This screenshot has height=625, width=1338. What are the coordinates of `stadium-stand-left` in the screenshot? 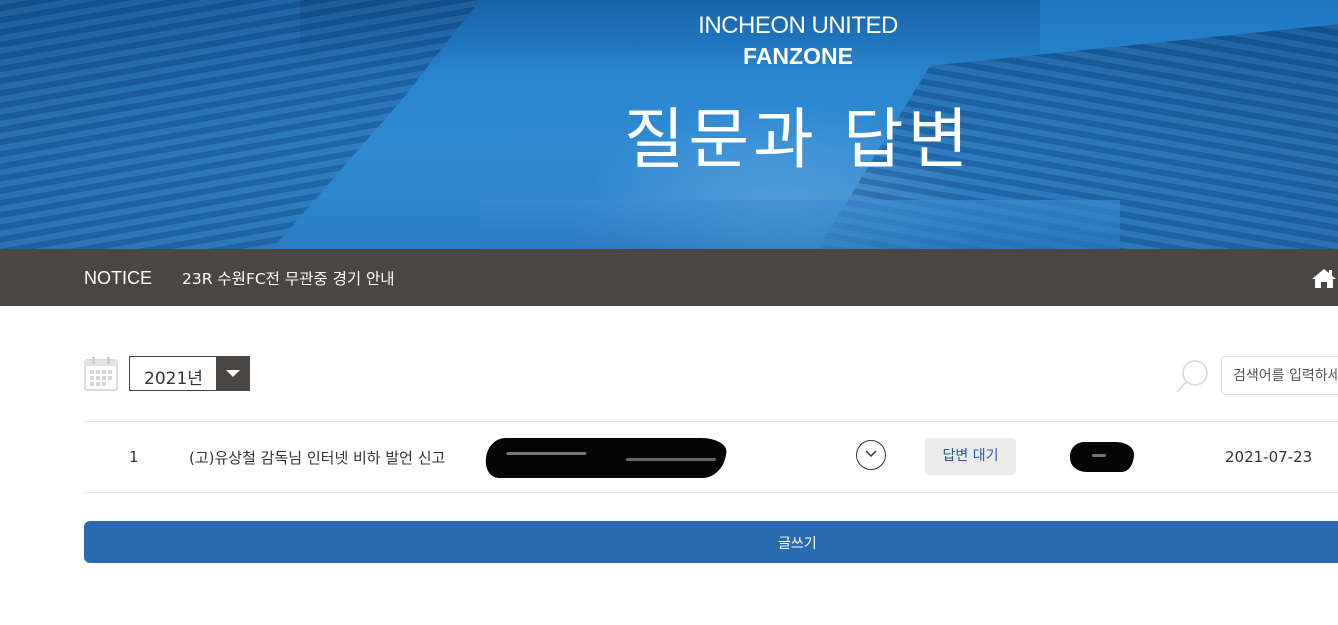 It's located at (240, 124).